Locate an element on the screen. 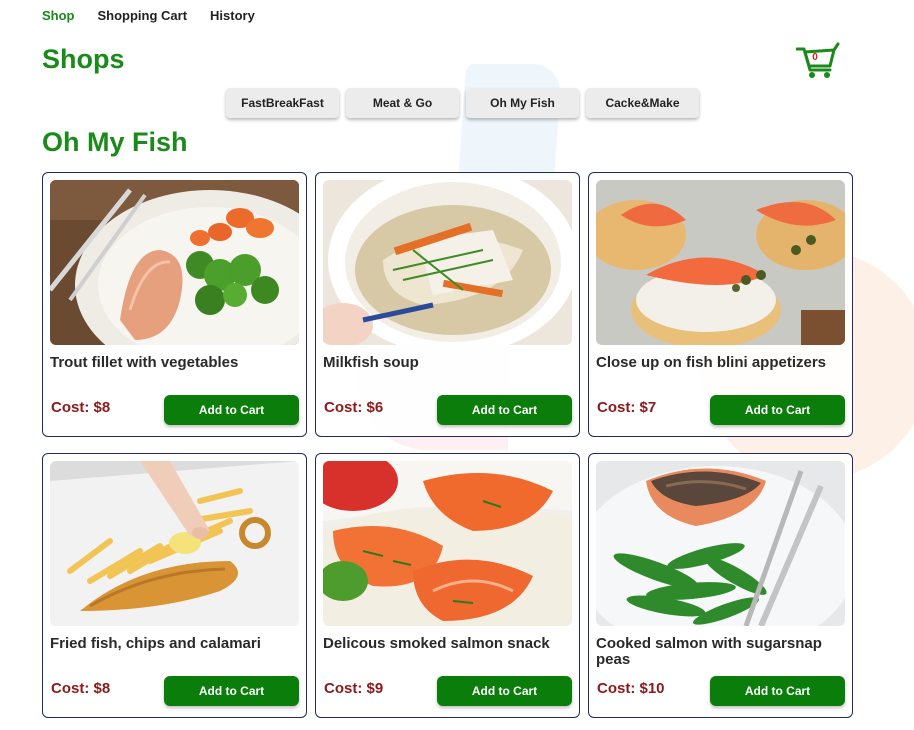 The image size is (914, 730). page-title: Shops is located at coordinates (83, 59).